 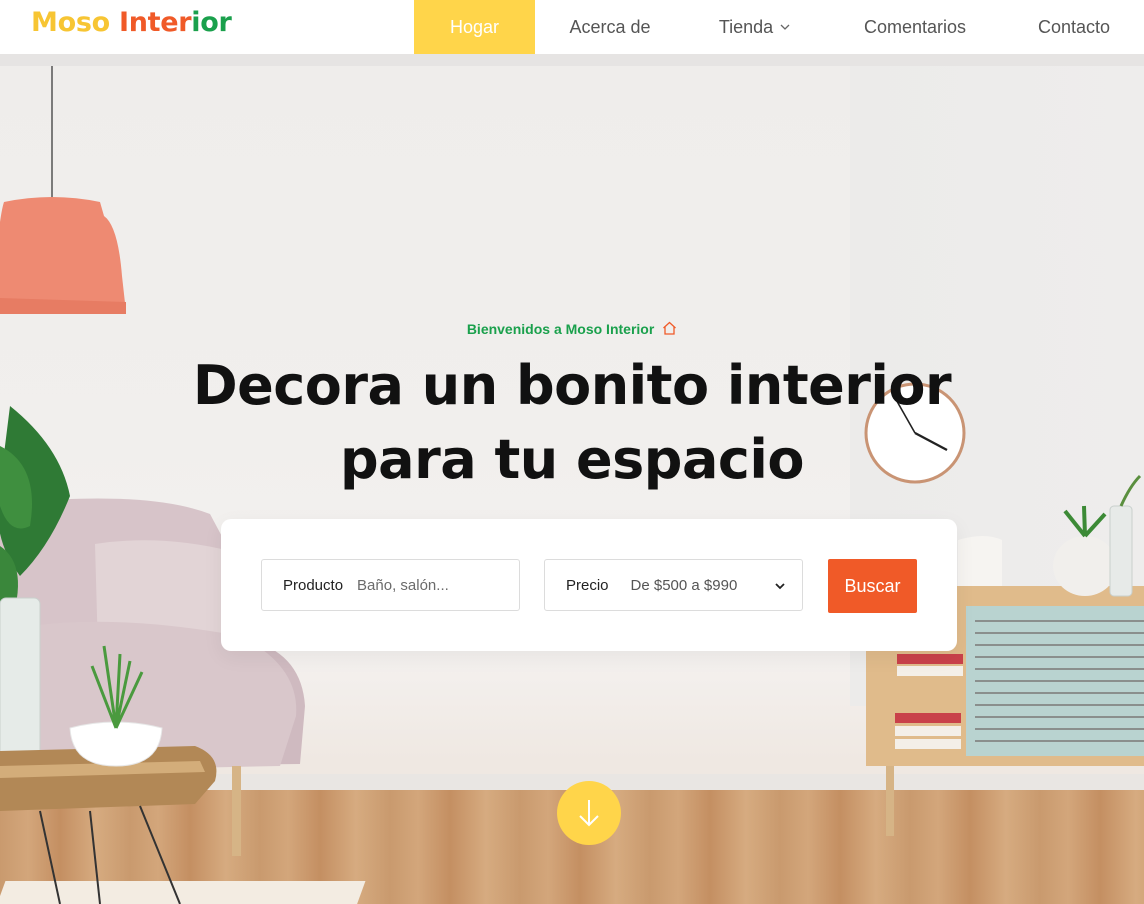 I want to click on nav-item-acerca: Acerca de, so click(x=610, y=27).